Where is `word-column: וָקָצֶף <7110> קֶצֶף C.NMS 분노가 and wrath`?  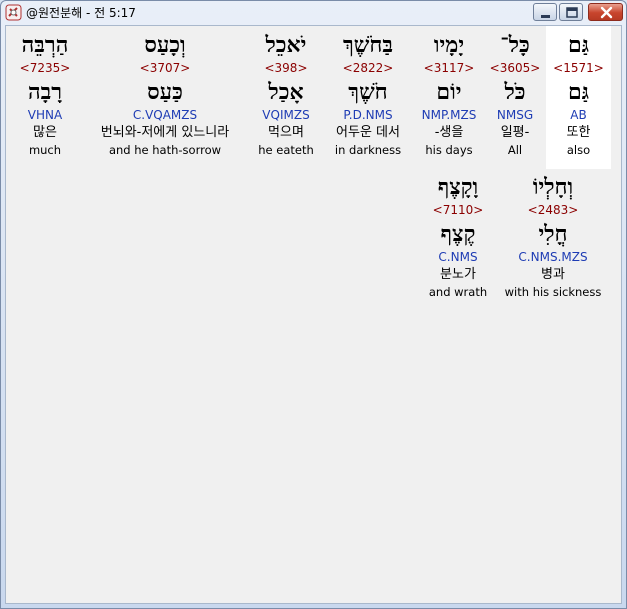
word-column: וָקָצֶף <7110> קֶצֶף C.NMS 분노가 and wrath is located at coordinates (458, 236).